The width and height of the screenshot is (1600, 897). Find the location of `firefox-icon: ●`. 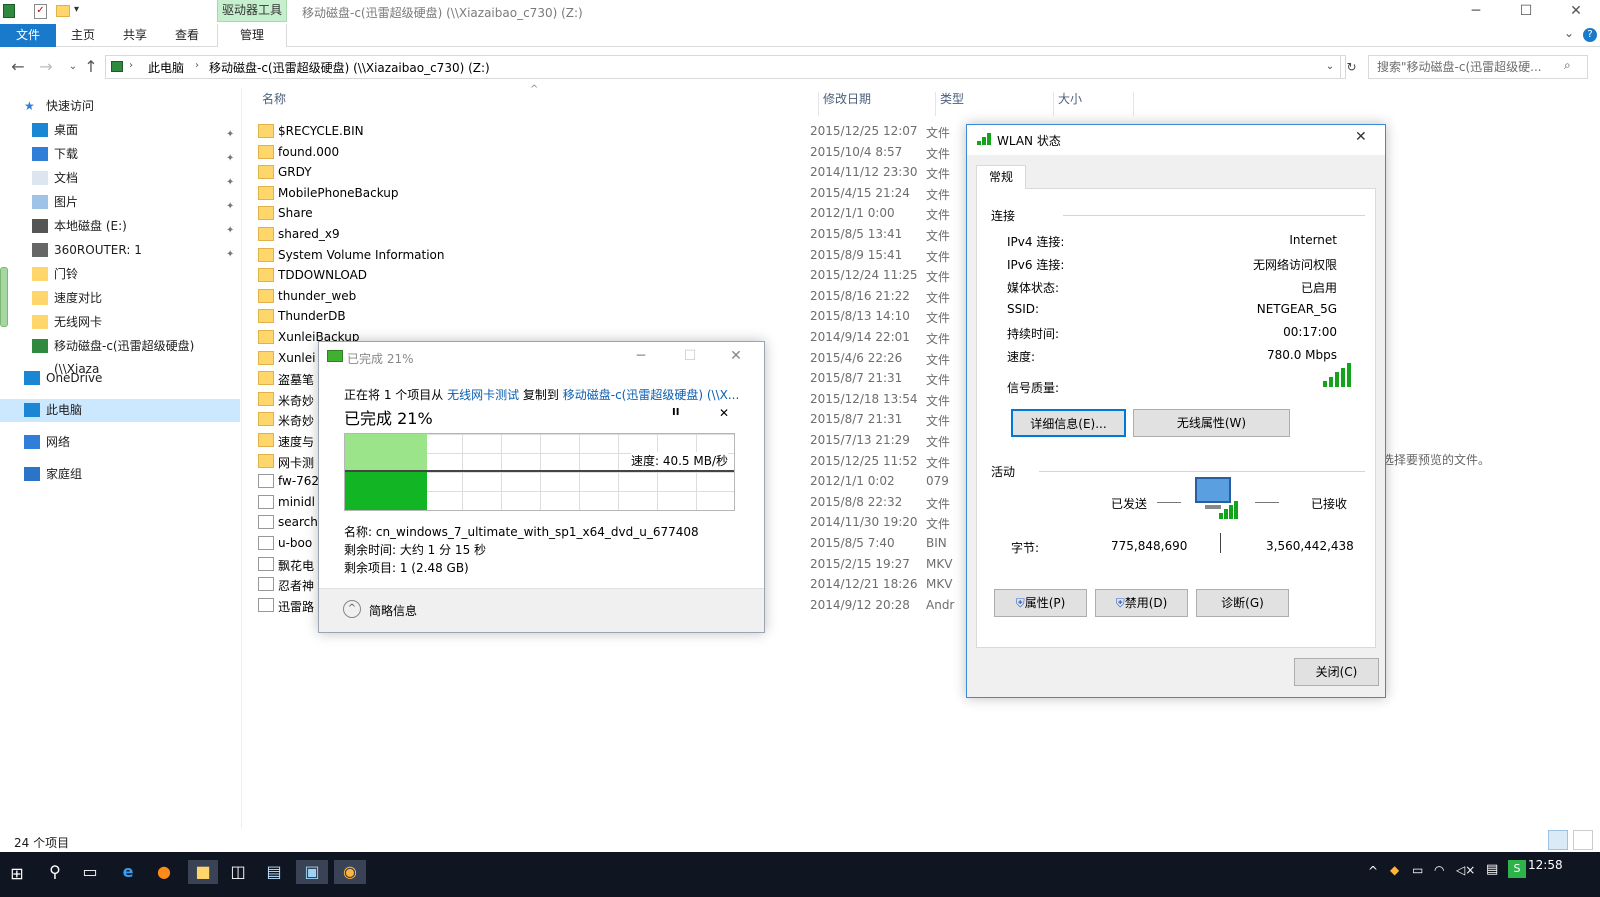

firefox-icon: ● is located at coordinates (164, 872).